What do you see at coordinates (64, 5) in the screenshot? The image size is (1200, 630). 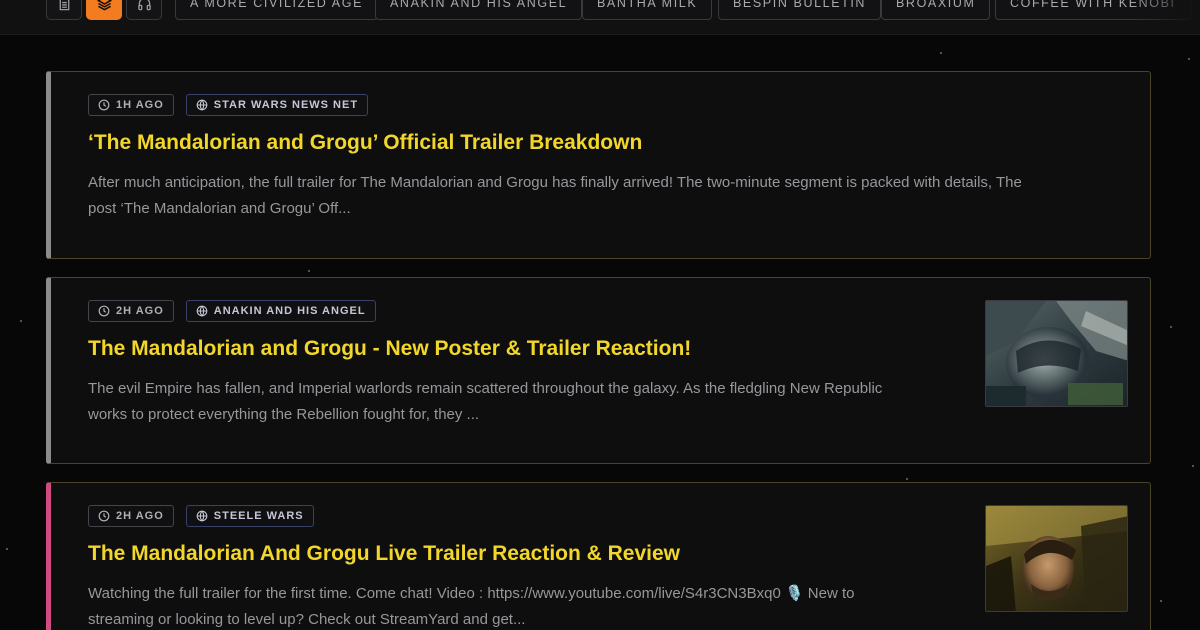 I see `document-icon` at bounding box center [64, 5].